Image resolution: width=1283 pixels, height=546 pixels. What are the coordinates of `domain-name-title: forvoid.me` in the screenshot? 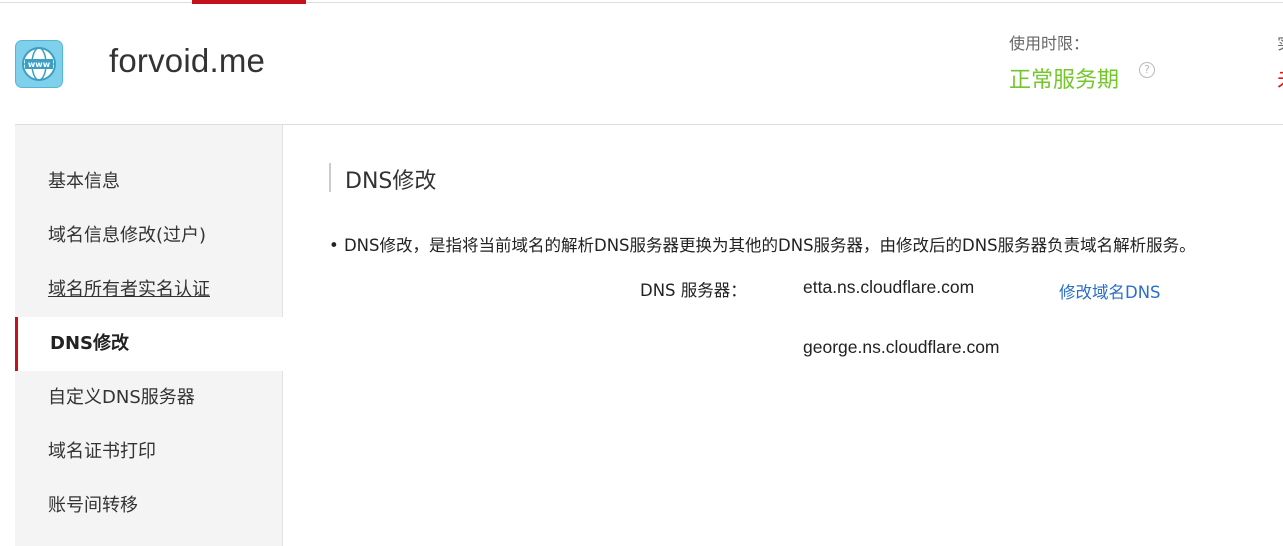 It's located at (187, 60).